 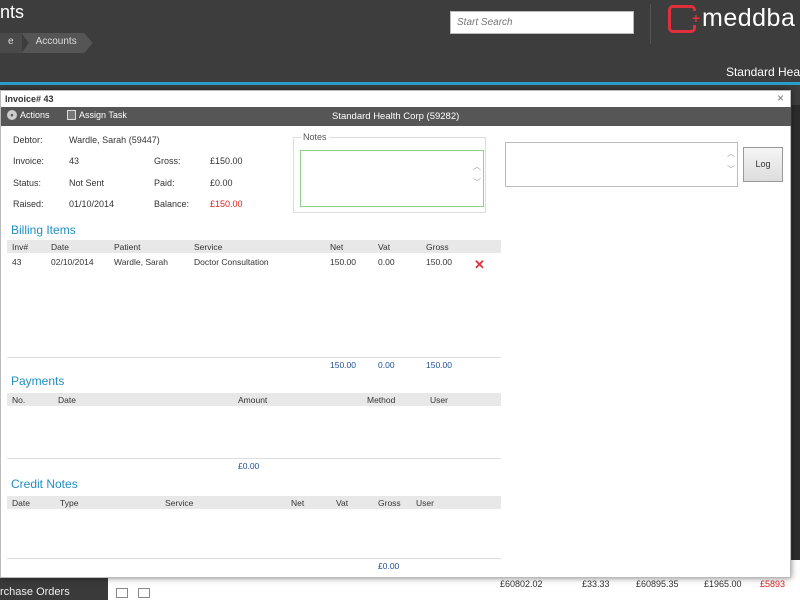 What do you see at coordinates (57, 43) in the screenshot?
I see `breadcrumb-accounts: Accounts` at bounding box center [57, 43].